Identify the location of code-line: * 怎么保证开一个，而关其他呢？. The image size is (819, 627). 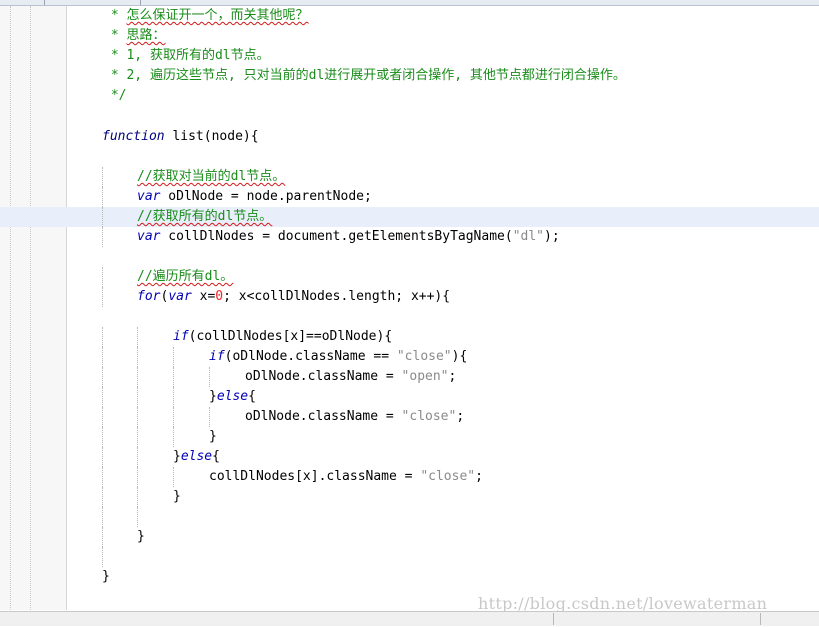
(206, 15).